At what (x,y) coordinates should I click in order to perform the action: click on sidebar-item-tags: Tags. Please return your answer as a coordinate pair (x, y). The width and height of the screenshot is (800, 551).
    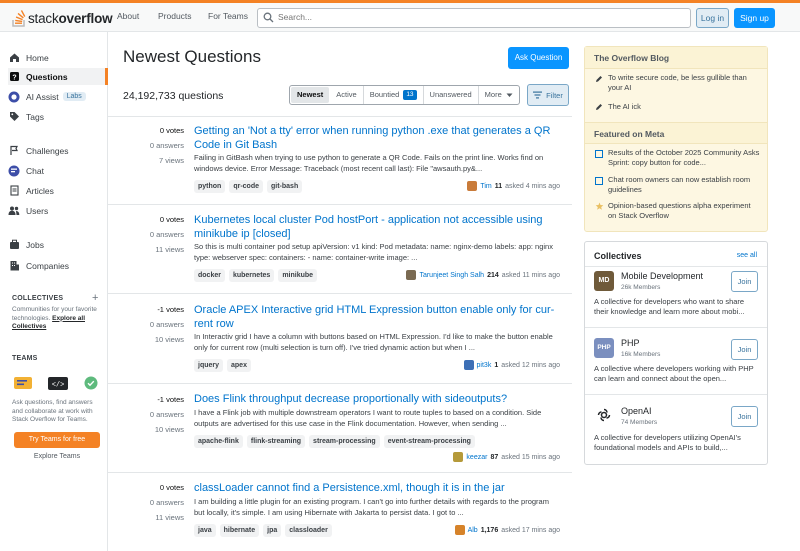
    Looking at the image, I should click on (58, 116).